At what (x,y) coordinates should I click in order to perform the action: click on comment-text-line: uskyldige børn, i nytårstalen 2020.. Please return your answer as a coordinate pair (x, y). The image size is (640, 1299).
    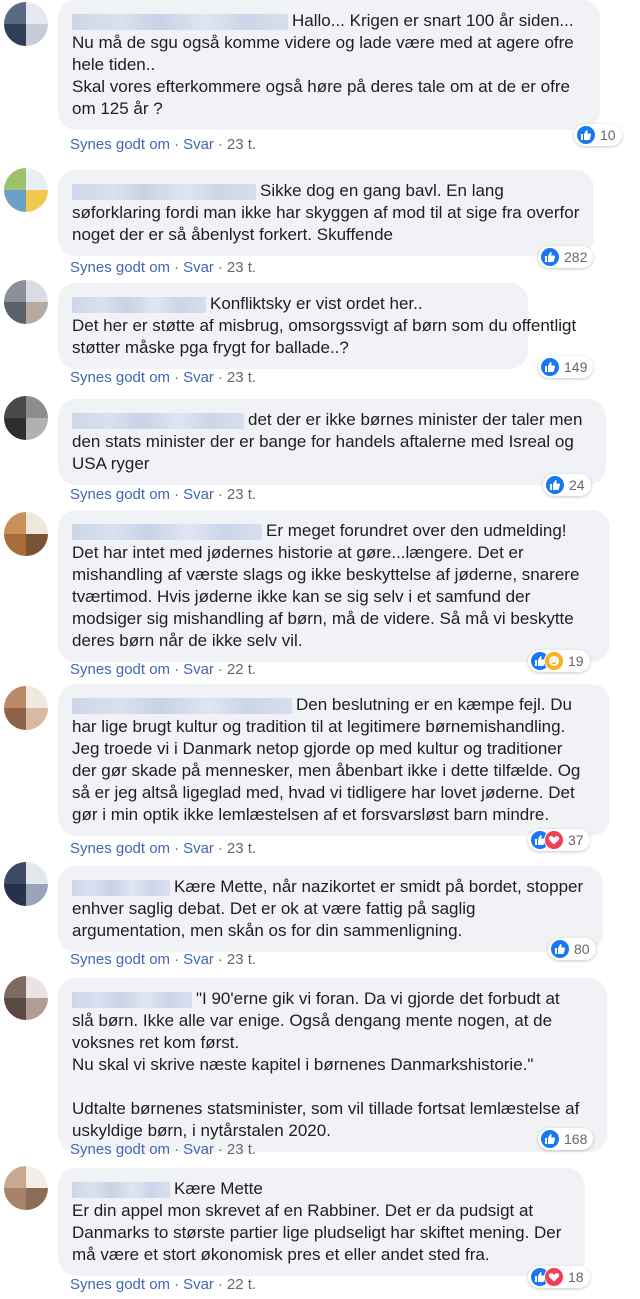
    Looking at the image, I should click on (332, 1131).